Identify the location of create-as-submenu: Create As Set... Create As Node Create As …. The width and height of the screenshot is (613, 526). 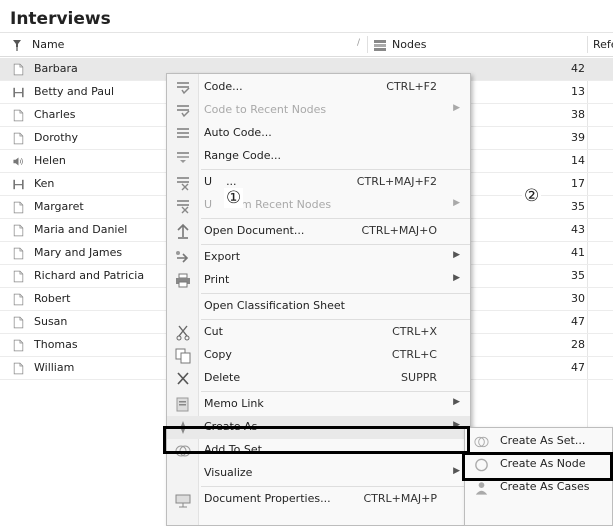
(538, 476).